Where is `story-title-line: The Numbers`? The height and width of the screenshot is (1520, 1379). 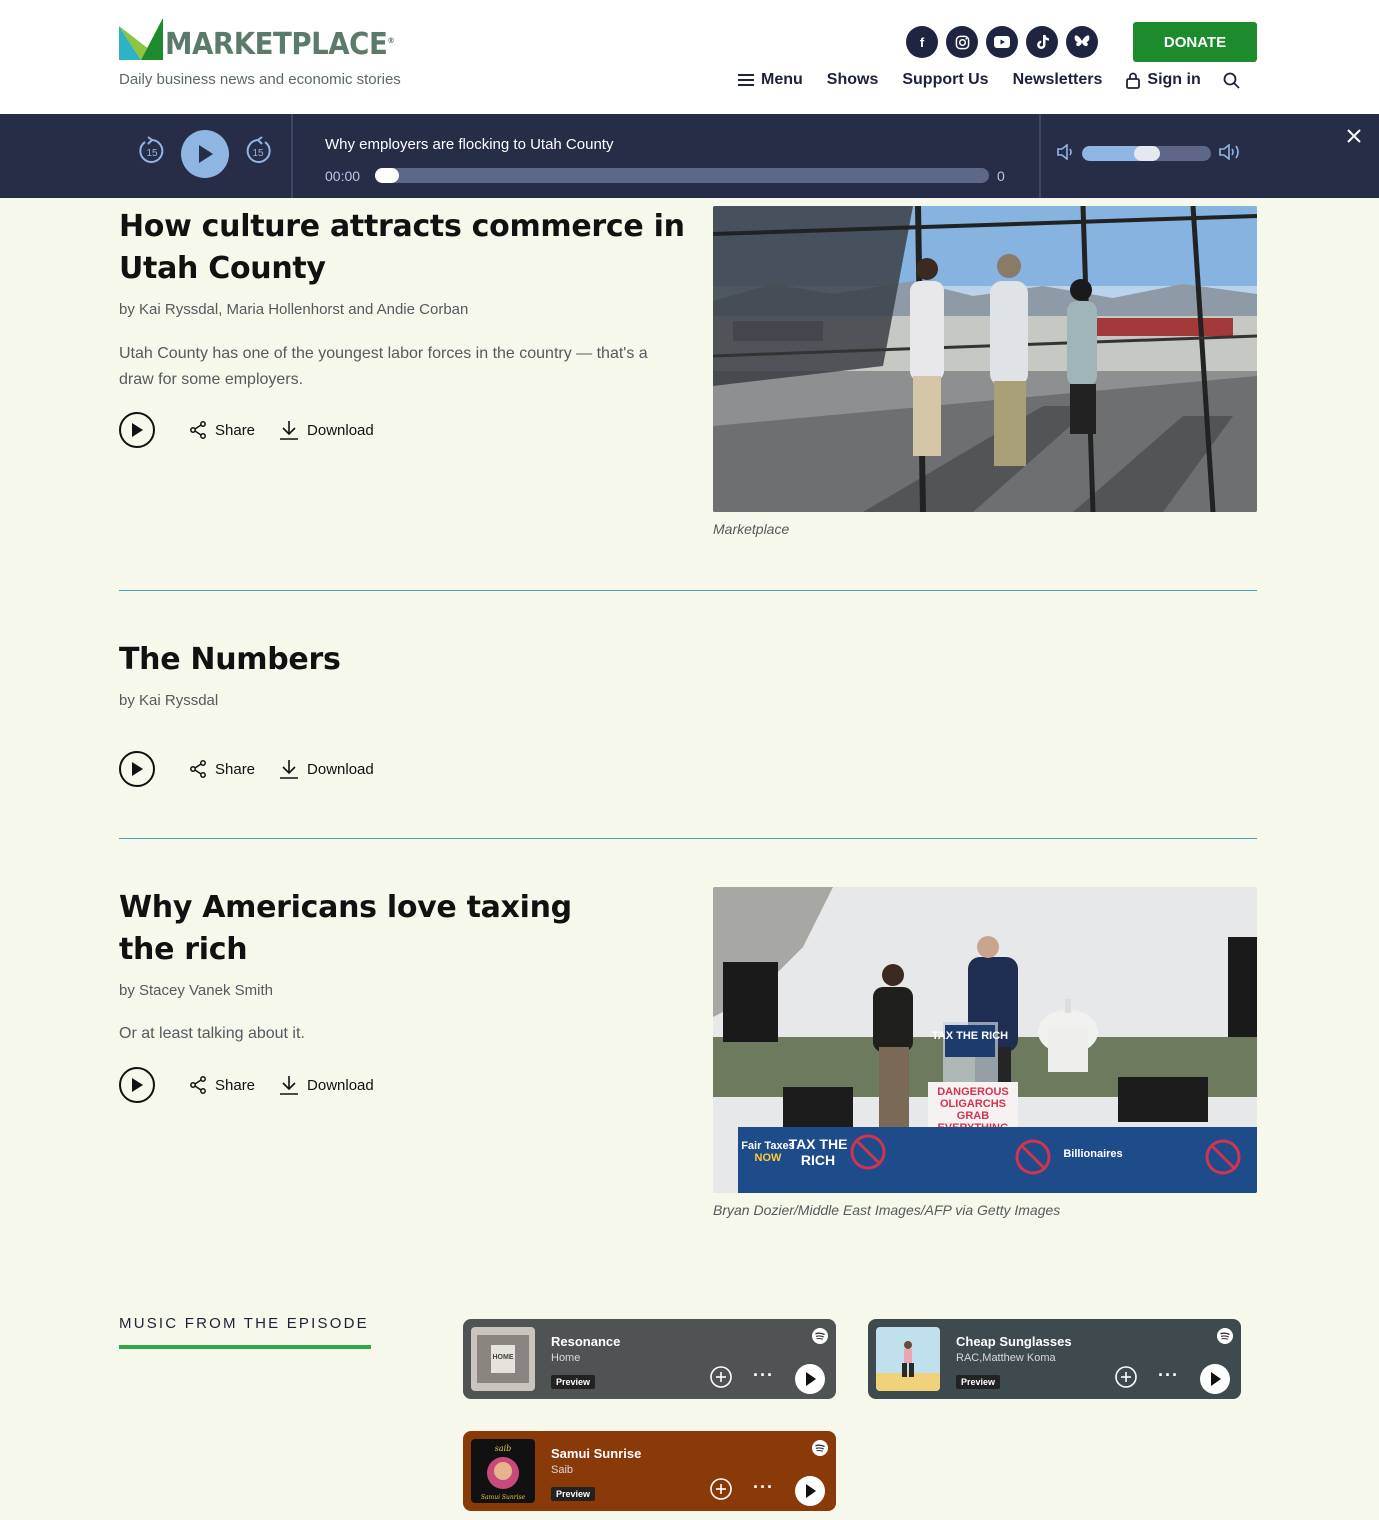 story-title-line: The Numbers is located at coordinates (230, 659).